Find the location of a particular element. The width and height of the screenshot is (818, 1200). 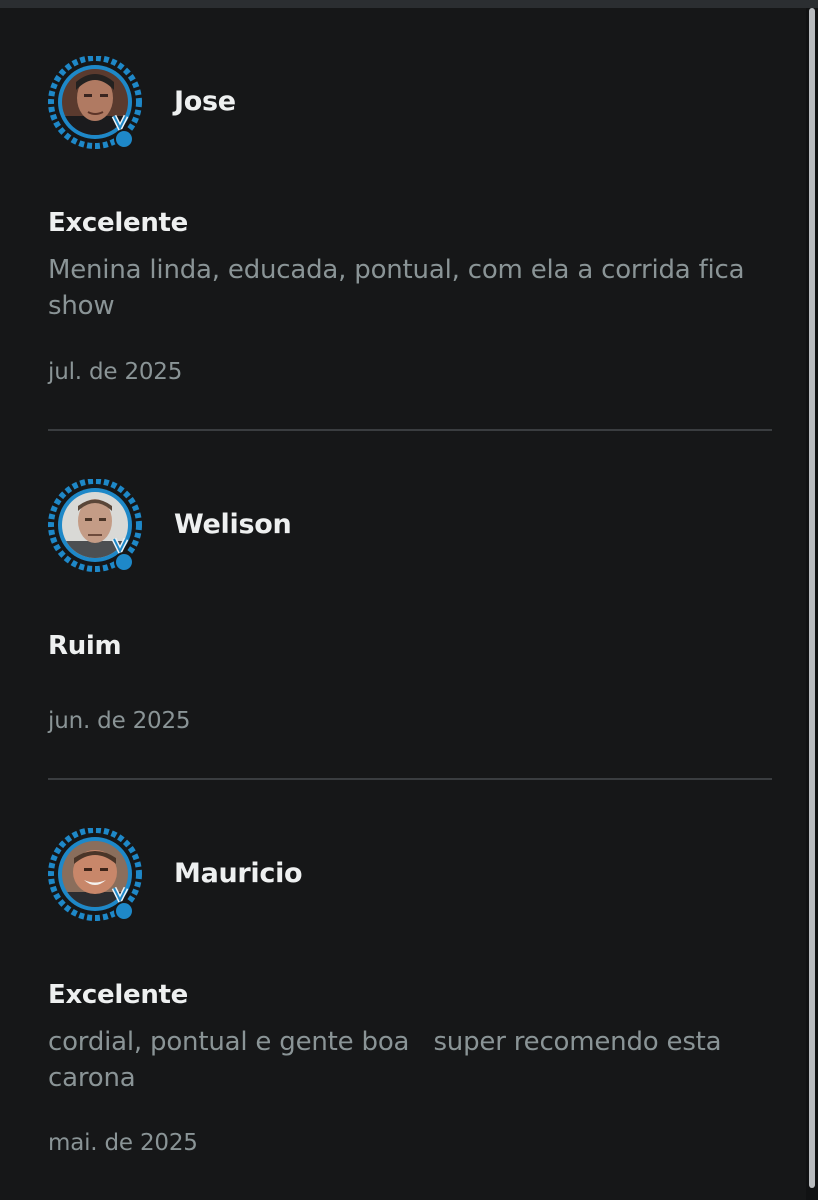

review-date: jun. de 2025 is located at coordinates (119, 721).